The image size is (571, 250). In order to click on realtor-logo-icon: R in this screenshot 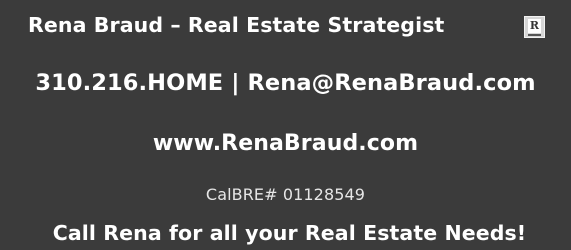, I will do `click(534, 27)`.